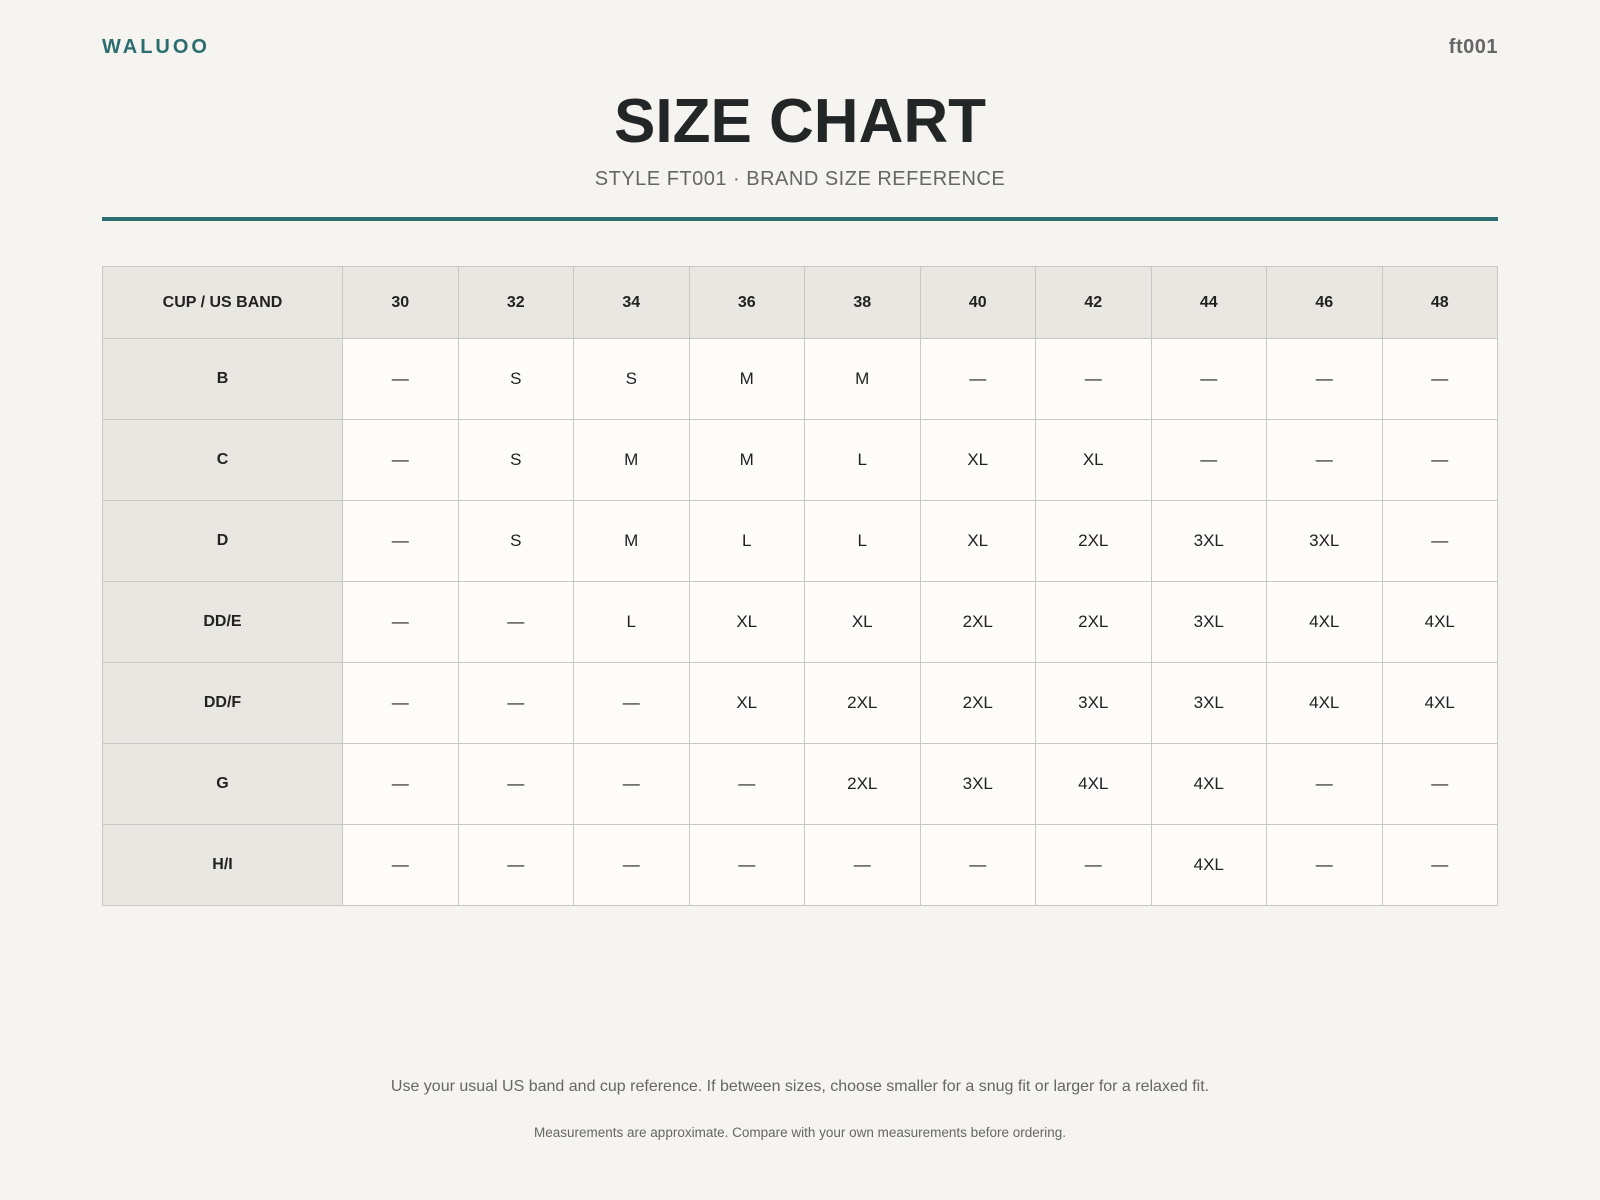  Describe the element at coordinates (222, 865) in the screenshot. I see `cup-label: H/I` at that location.